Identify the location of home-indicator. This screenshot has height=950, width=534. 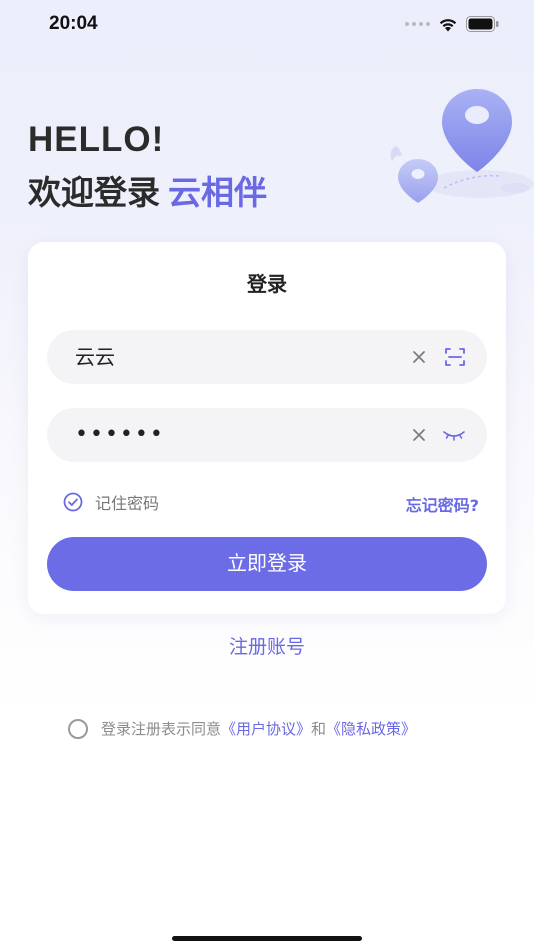
(267, 938).